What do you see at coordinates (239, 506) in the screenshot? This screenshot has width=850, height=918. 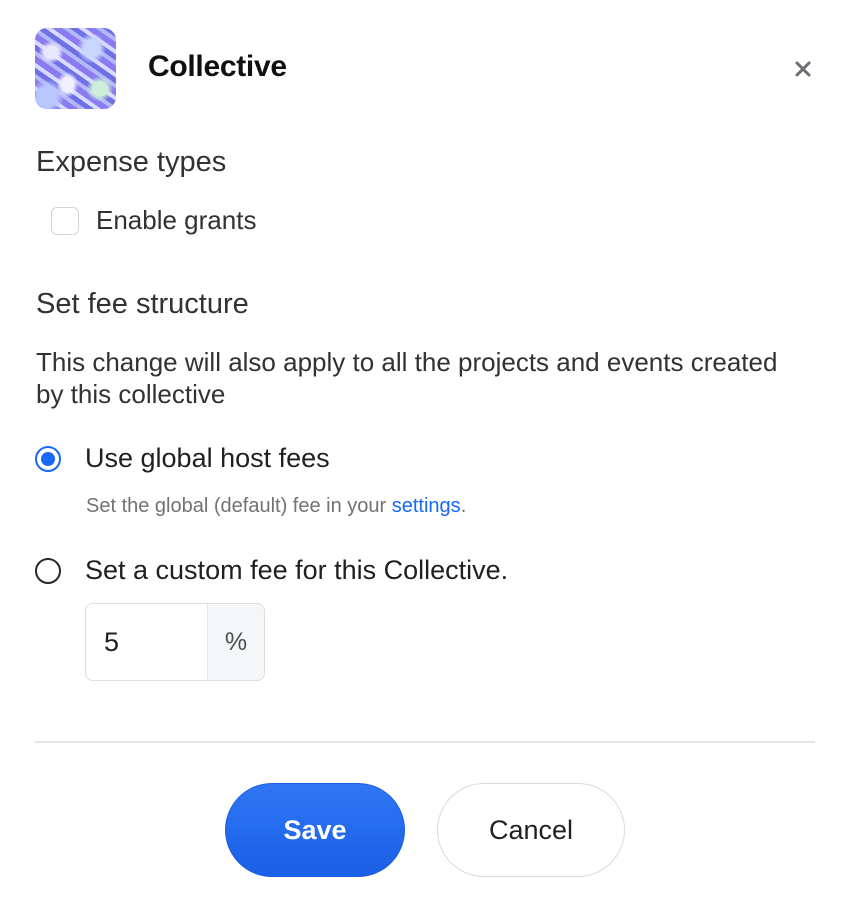 I see `helper-prefix: Set the global (default) fee in your` at bounding box center [239, 506].